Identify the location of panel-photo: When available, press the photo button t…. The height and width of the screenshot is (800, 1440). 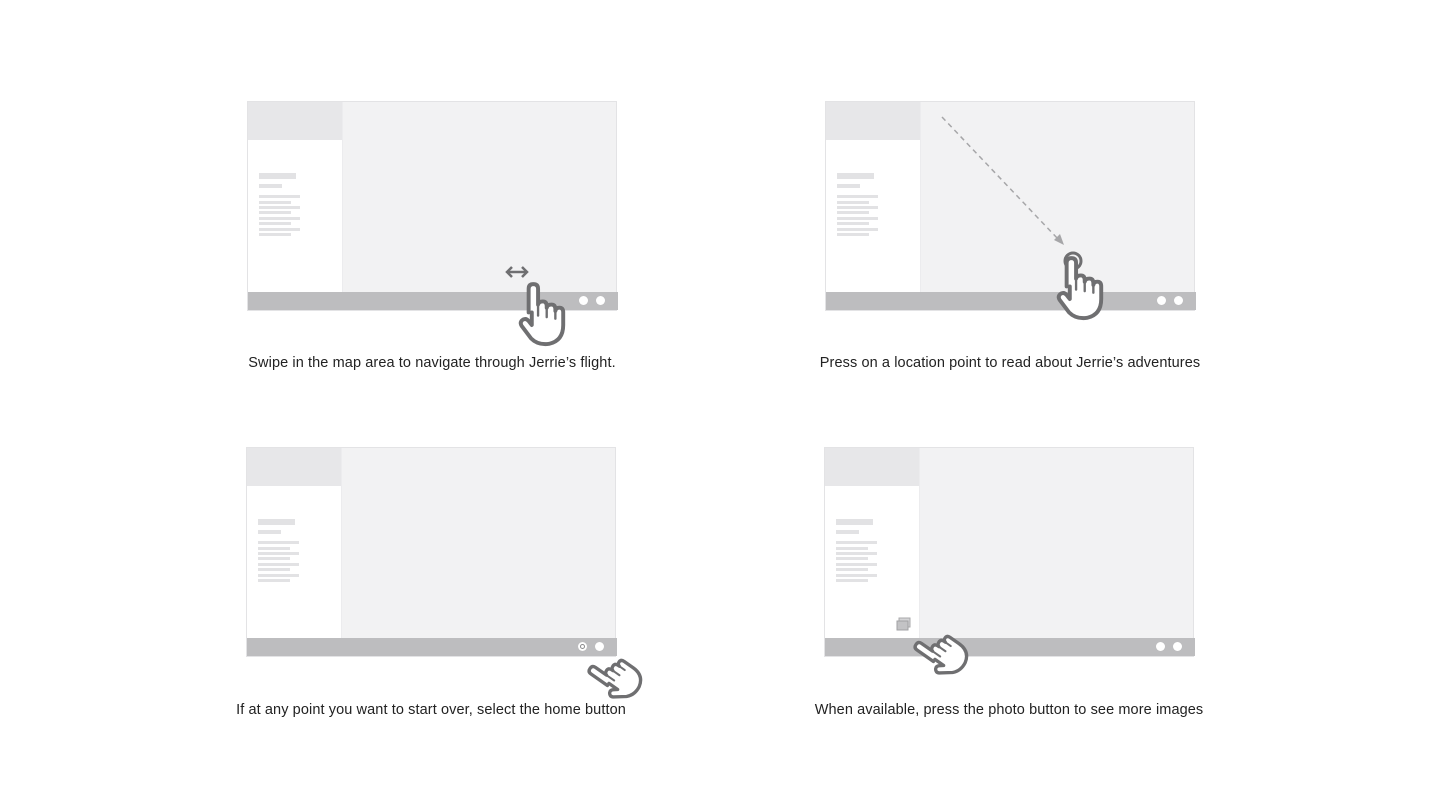
(1009, 582).